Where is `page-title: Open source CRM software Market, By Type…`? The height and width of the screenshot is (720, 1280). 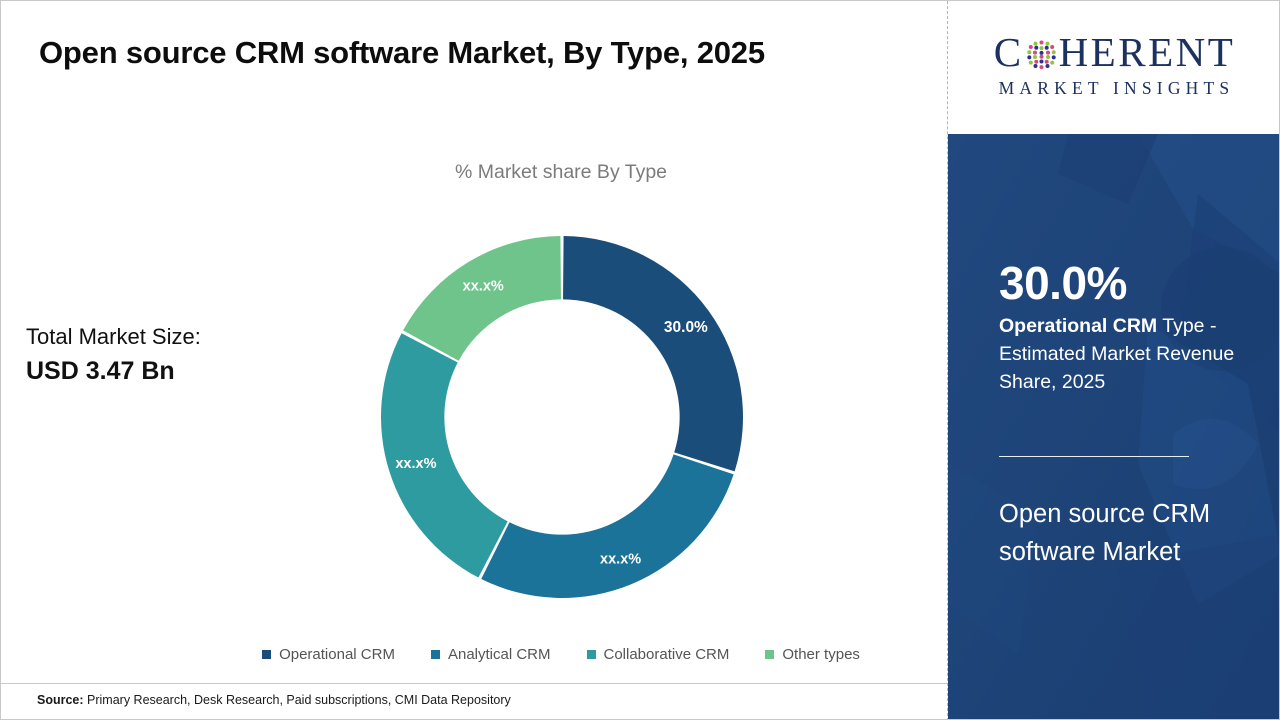 page-title: Open source CRM software Market, By Type… is located at coordinates (402, 52).